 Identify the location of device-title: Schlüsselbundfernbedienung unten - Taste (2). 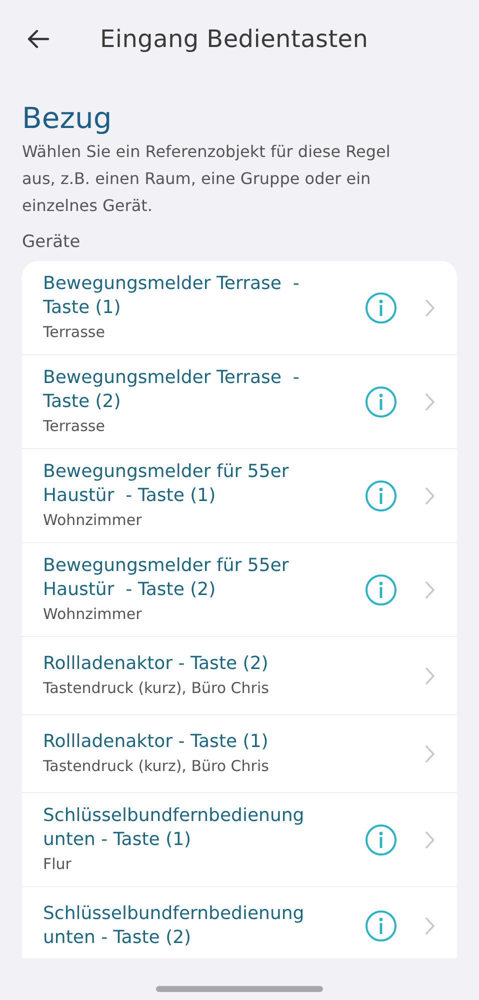
(204, 926).